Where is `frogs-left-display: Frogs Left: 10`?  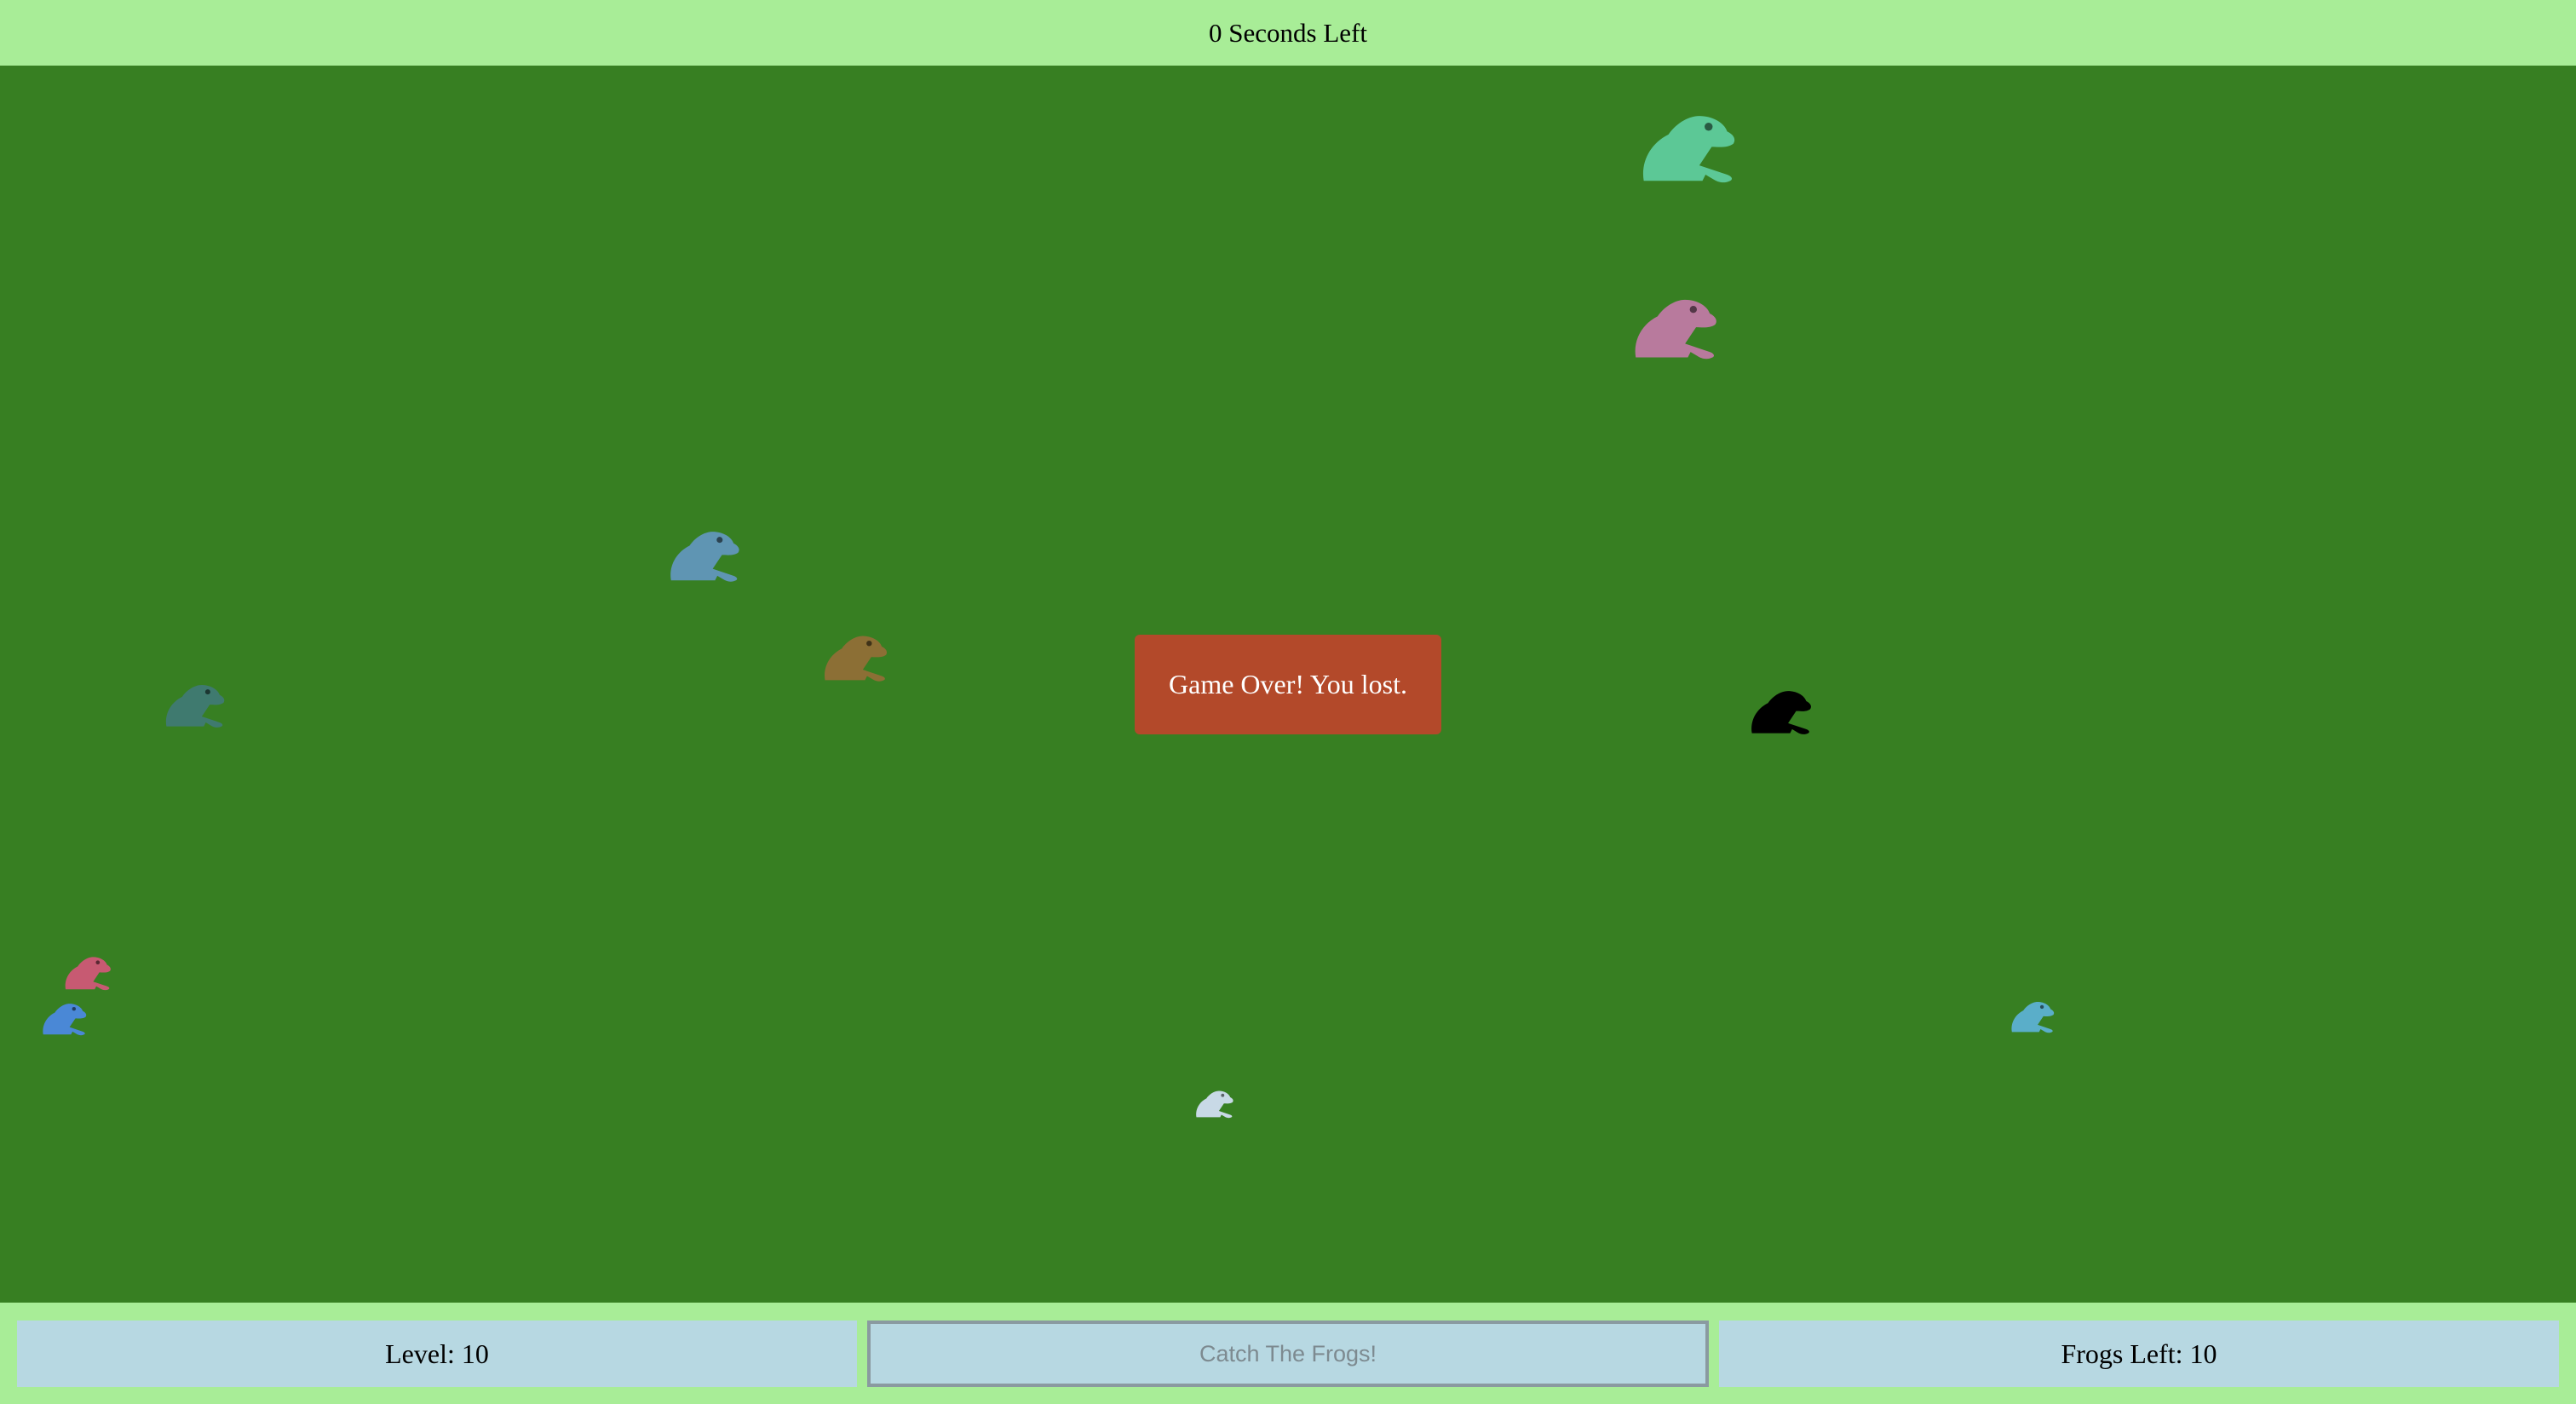 frogs-left-display: Frogs Left: 10 is located at coordinates (2139, 1354).